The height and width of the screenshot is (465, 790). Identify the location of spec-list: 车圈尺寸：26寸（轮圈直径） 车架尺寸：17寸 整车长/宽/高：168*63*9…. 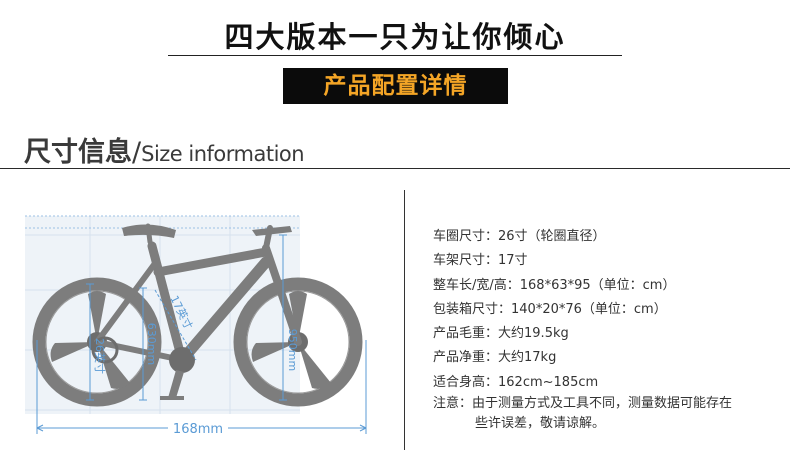
(554, 310).